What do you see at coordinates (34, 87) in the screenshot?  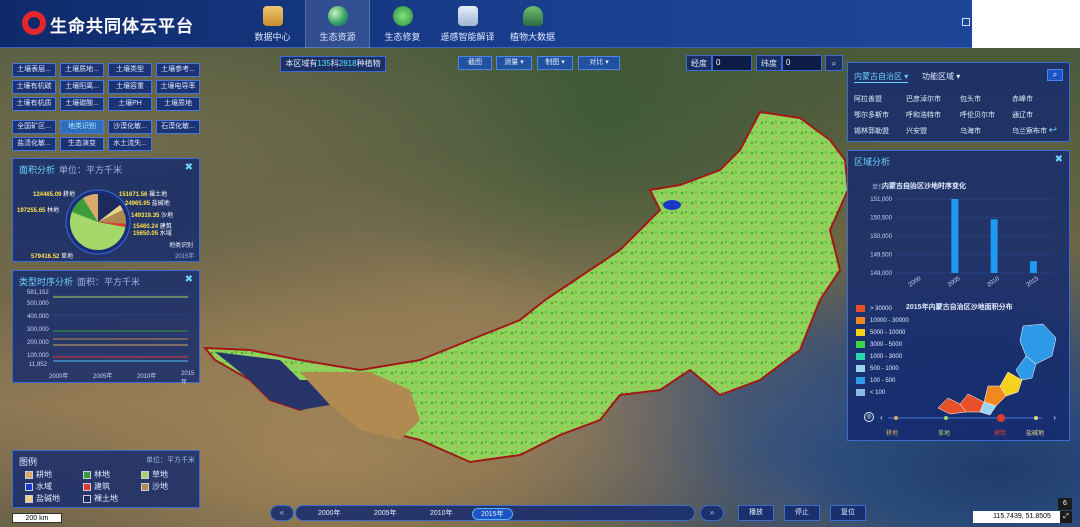 I see `layer-btn: 土壤有机碳` at bounding box center [34, 87].